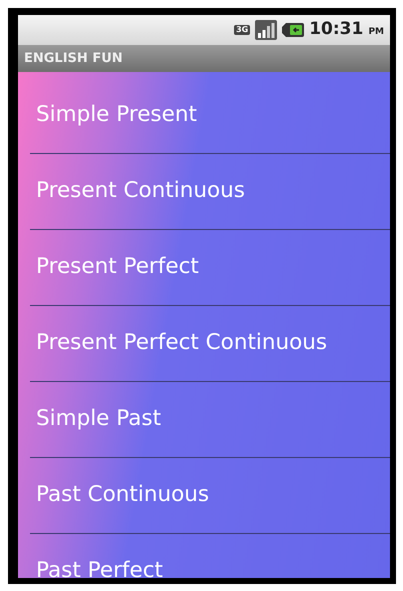 The height and width of the screenshot is (591, 403). I want to click on app-title: ENGLISH FUN, so click(73, 59).